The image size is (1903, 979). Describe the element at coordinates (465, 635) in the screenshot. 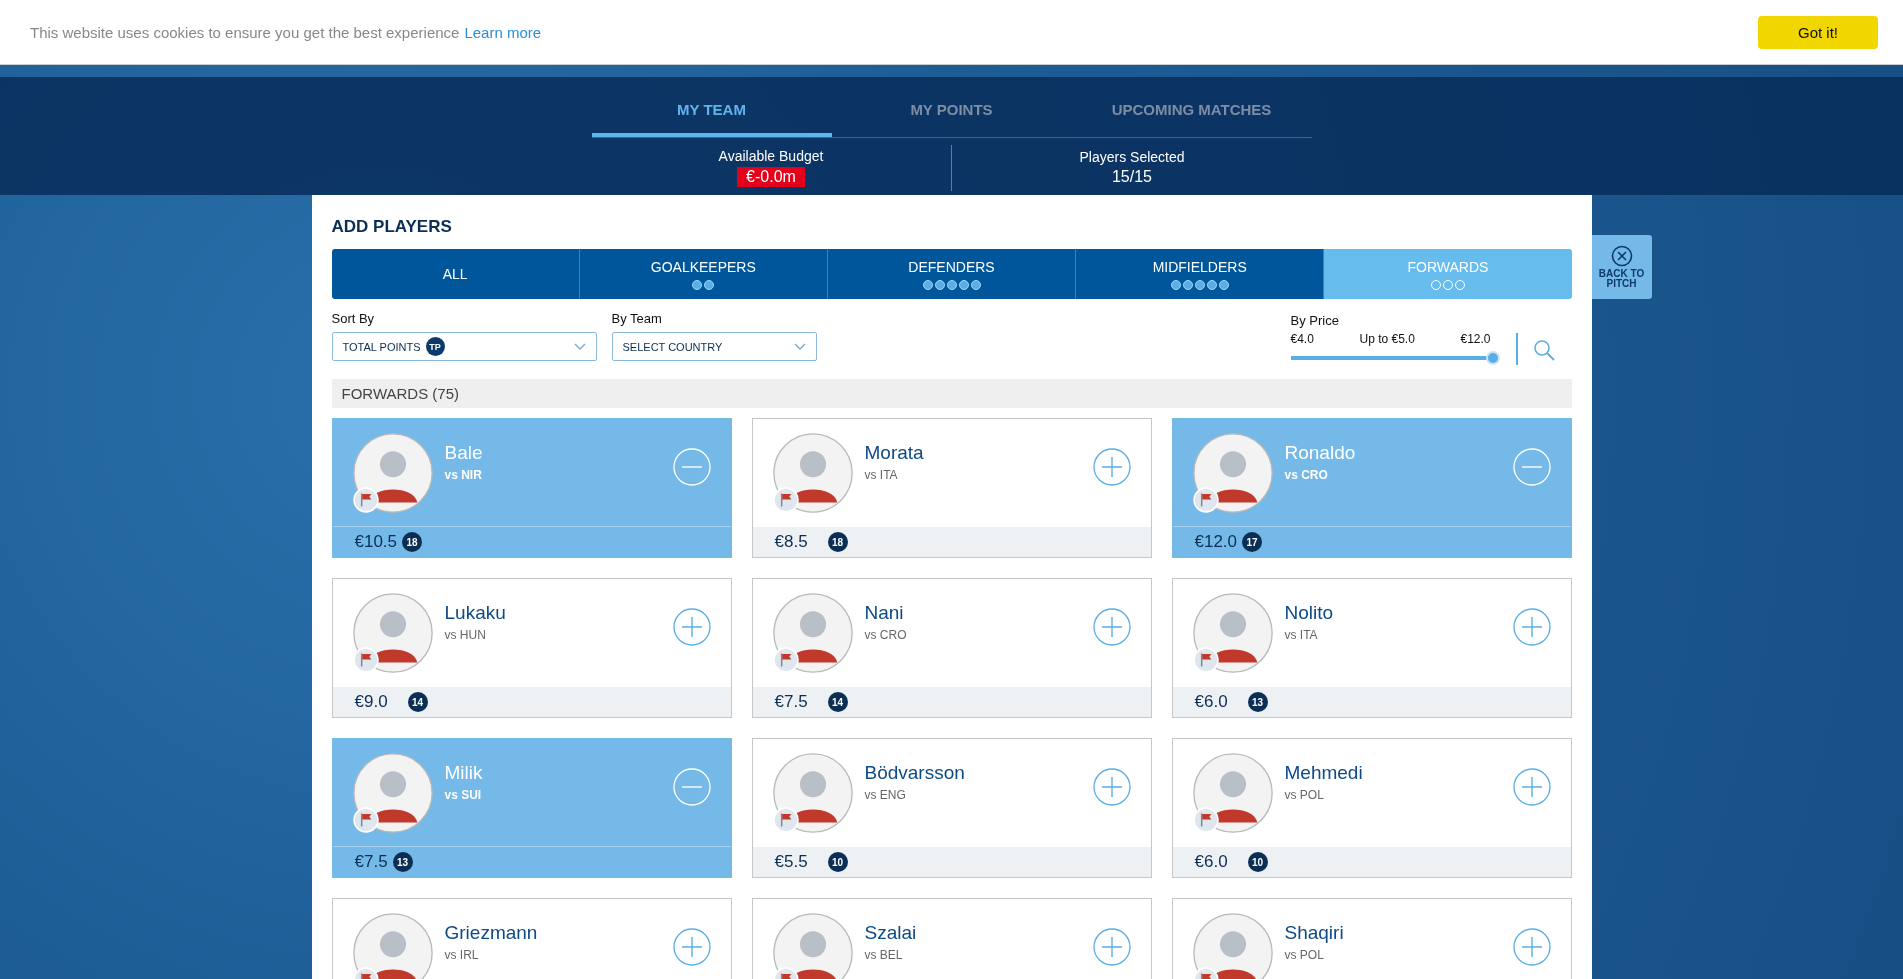

I see `opponent-label: vs HUN` at that location.